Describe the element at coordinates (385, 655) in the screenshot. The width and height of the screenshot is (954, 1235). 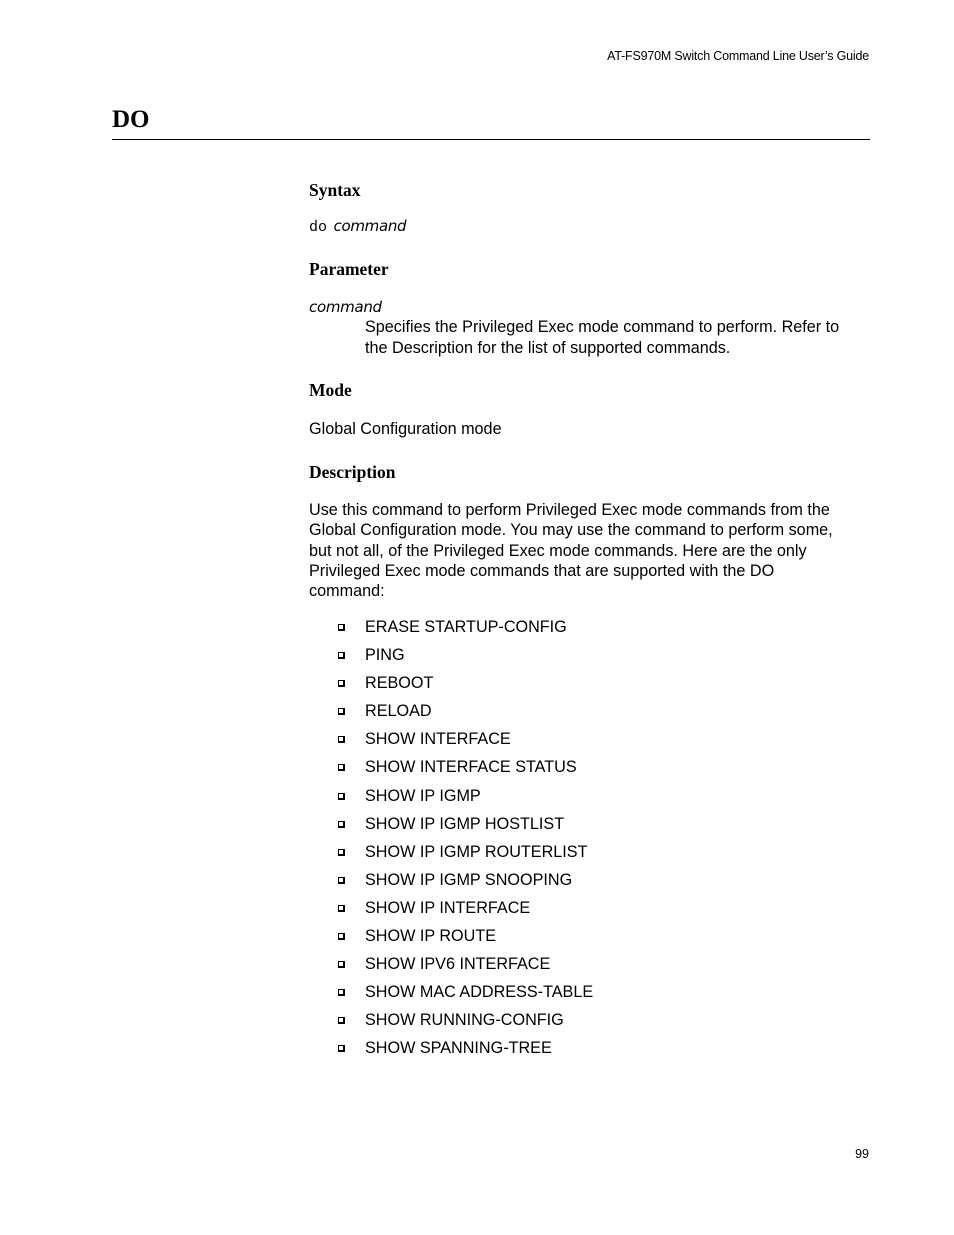
I see `command-name: PING` at that location.